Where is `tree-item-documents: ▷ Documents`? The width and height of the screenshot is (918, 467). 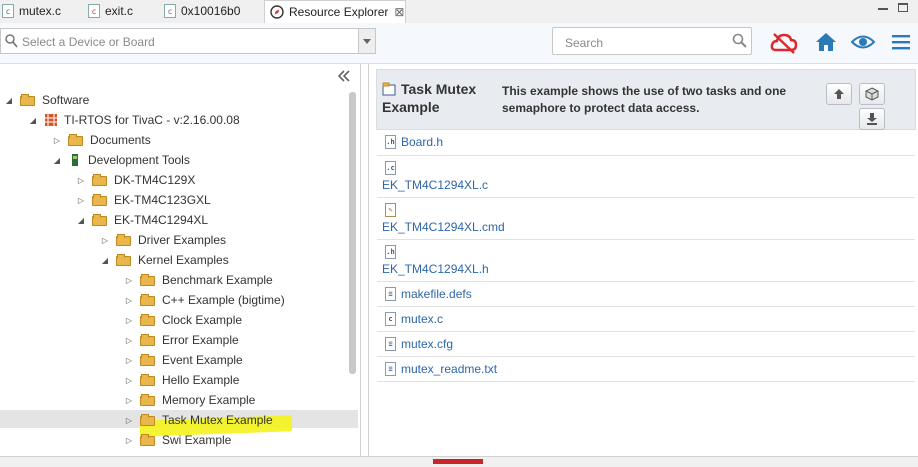
tree-item-documents: ▷ Documents is located at coordinates (101, 140).